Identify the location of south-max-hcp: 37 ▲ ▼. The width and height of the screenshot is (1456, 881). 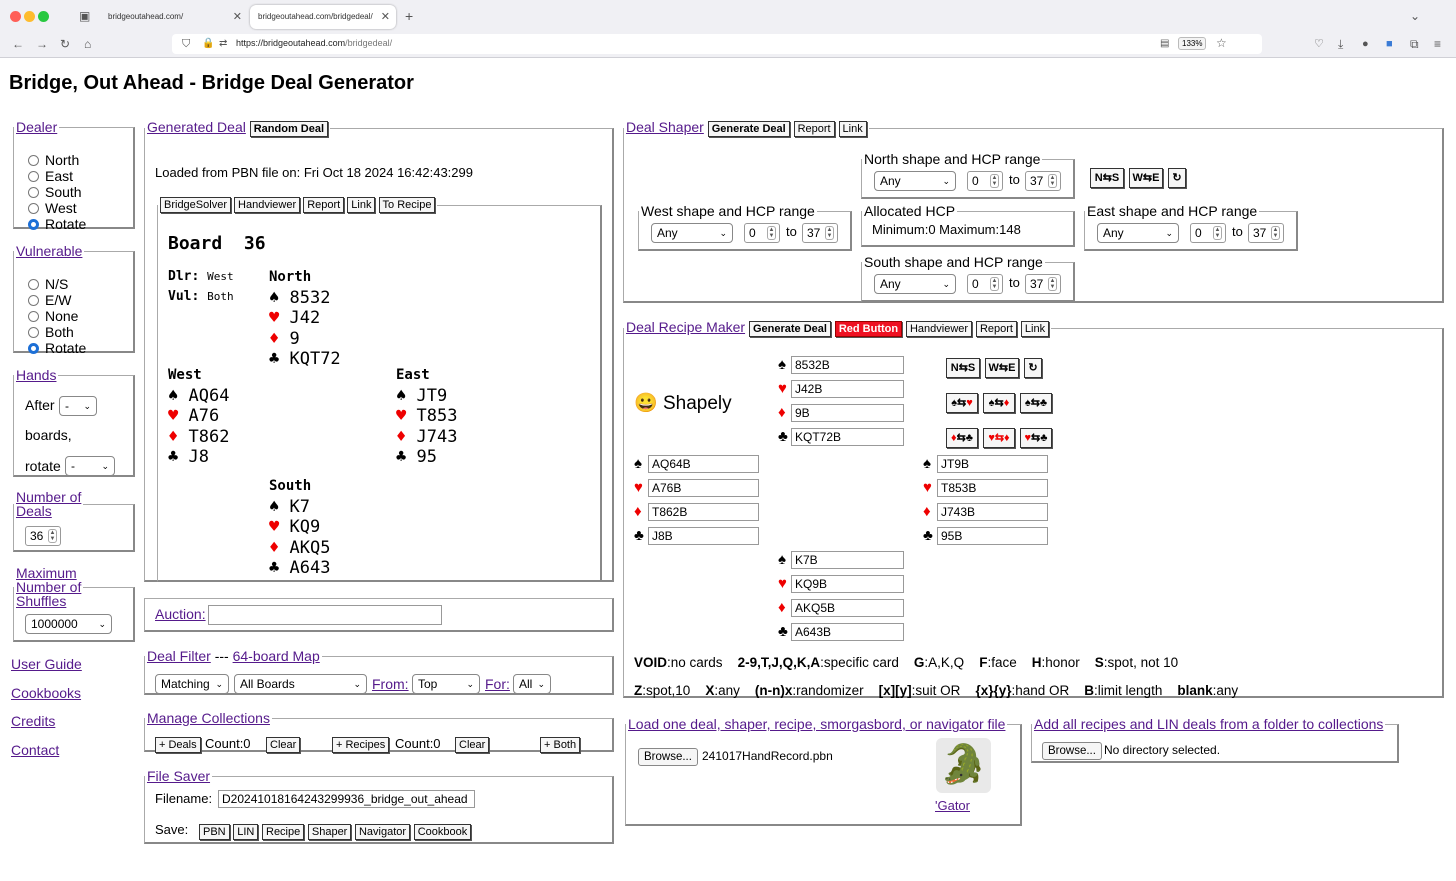
(1043, 284).